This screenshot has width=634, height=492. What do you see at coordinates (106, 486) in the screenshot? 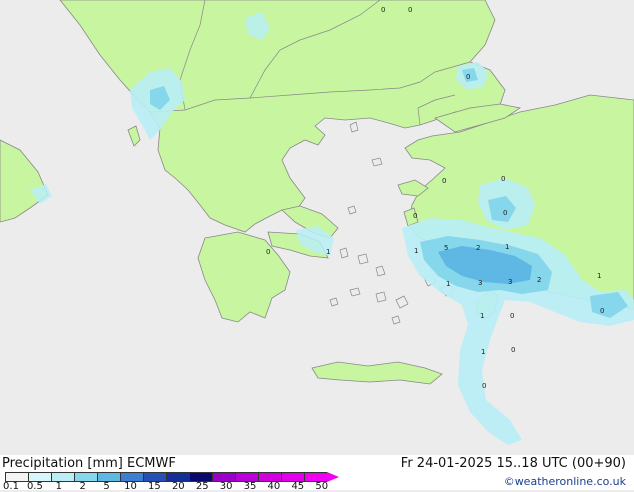
I see `scale-tick-label: 5` at bounding box center [106, 486].